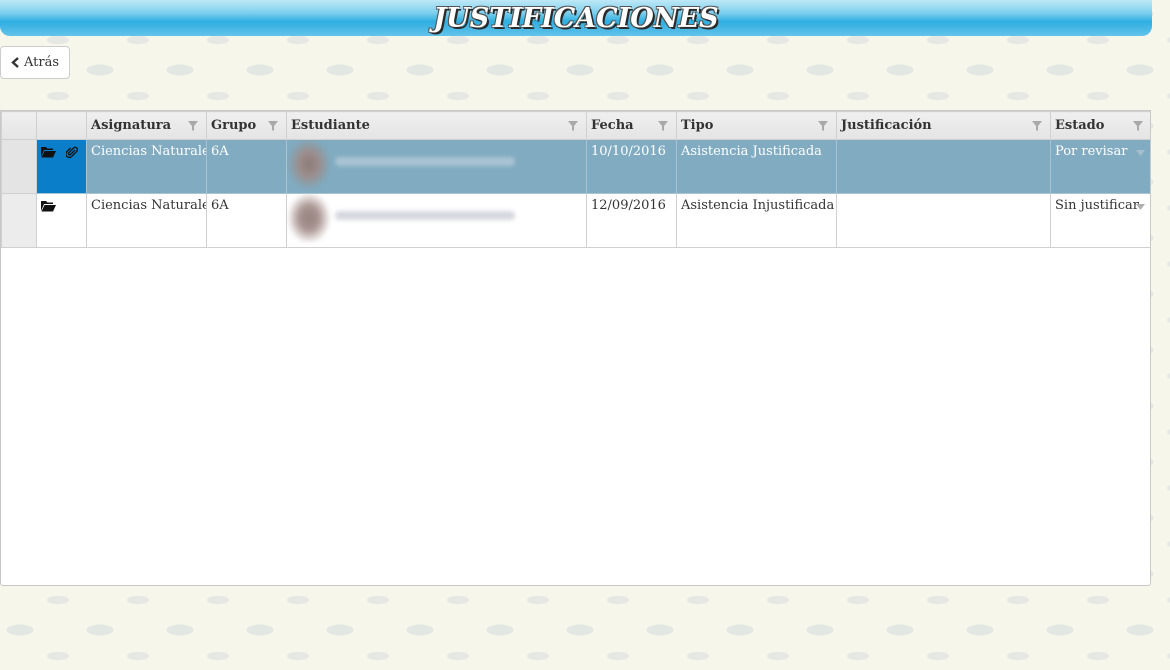 The height and width of the screenshot is (670, 1170). I want to click on header-actions, so click(61, 125).